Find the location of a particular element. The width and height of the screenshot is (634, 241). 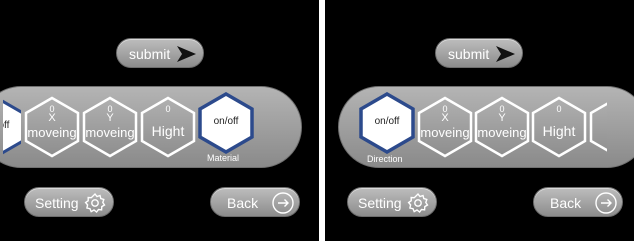

hex-caption-material: Material is located at coordinates (223, 158).